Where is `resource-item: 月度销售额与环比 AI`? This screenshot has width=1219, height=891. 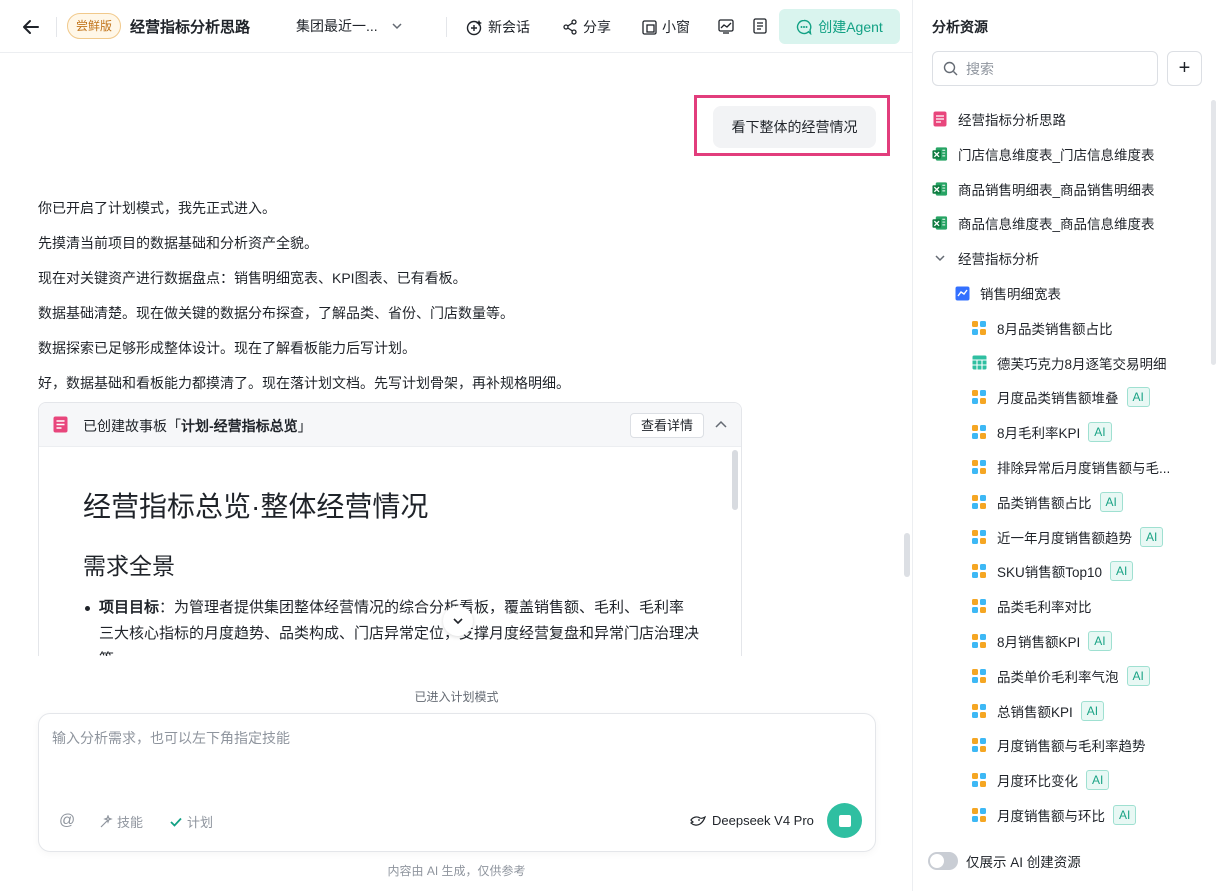 resource-item: 月度销售额与环比 AI is located at coordinates (1054, 815).